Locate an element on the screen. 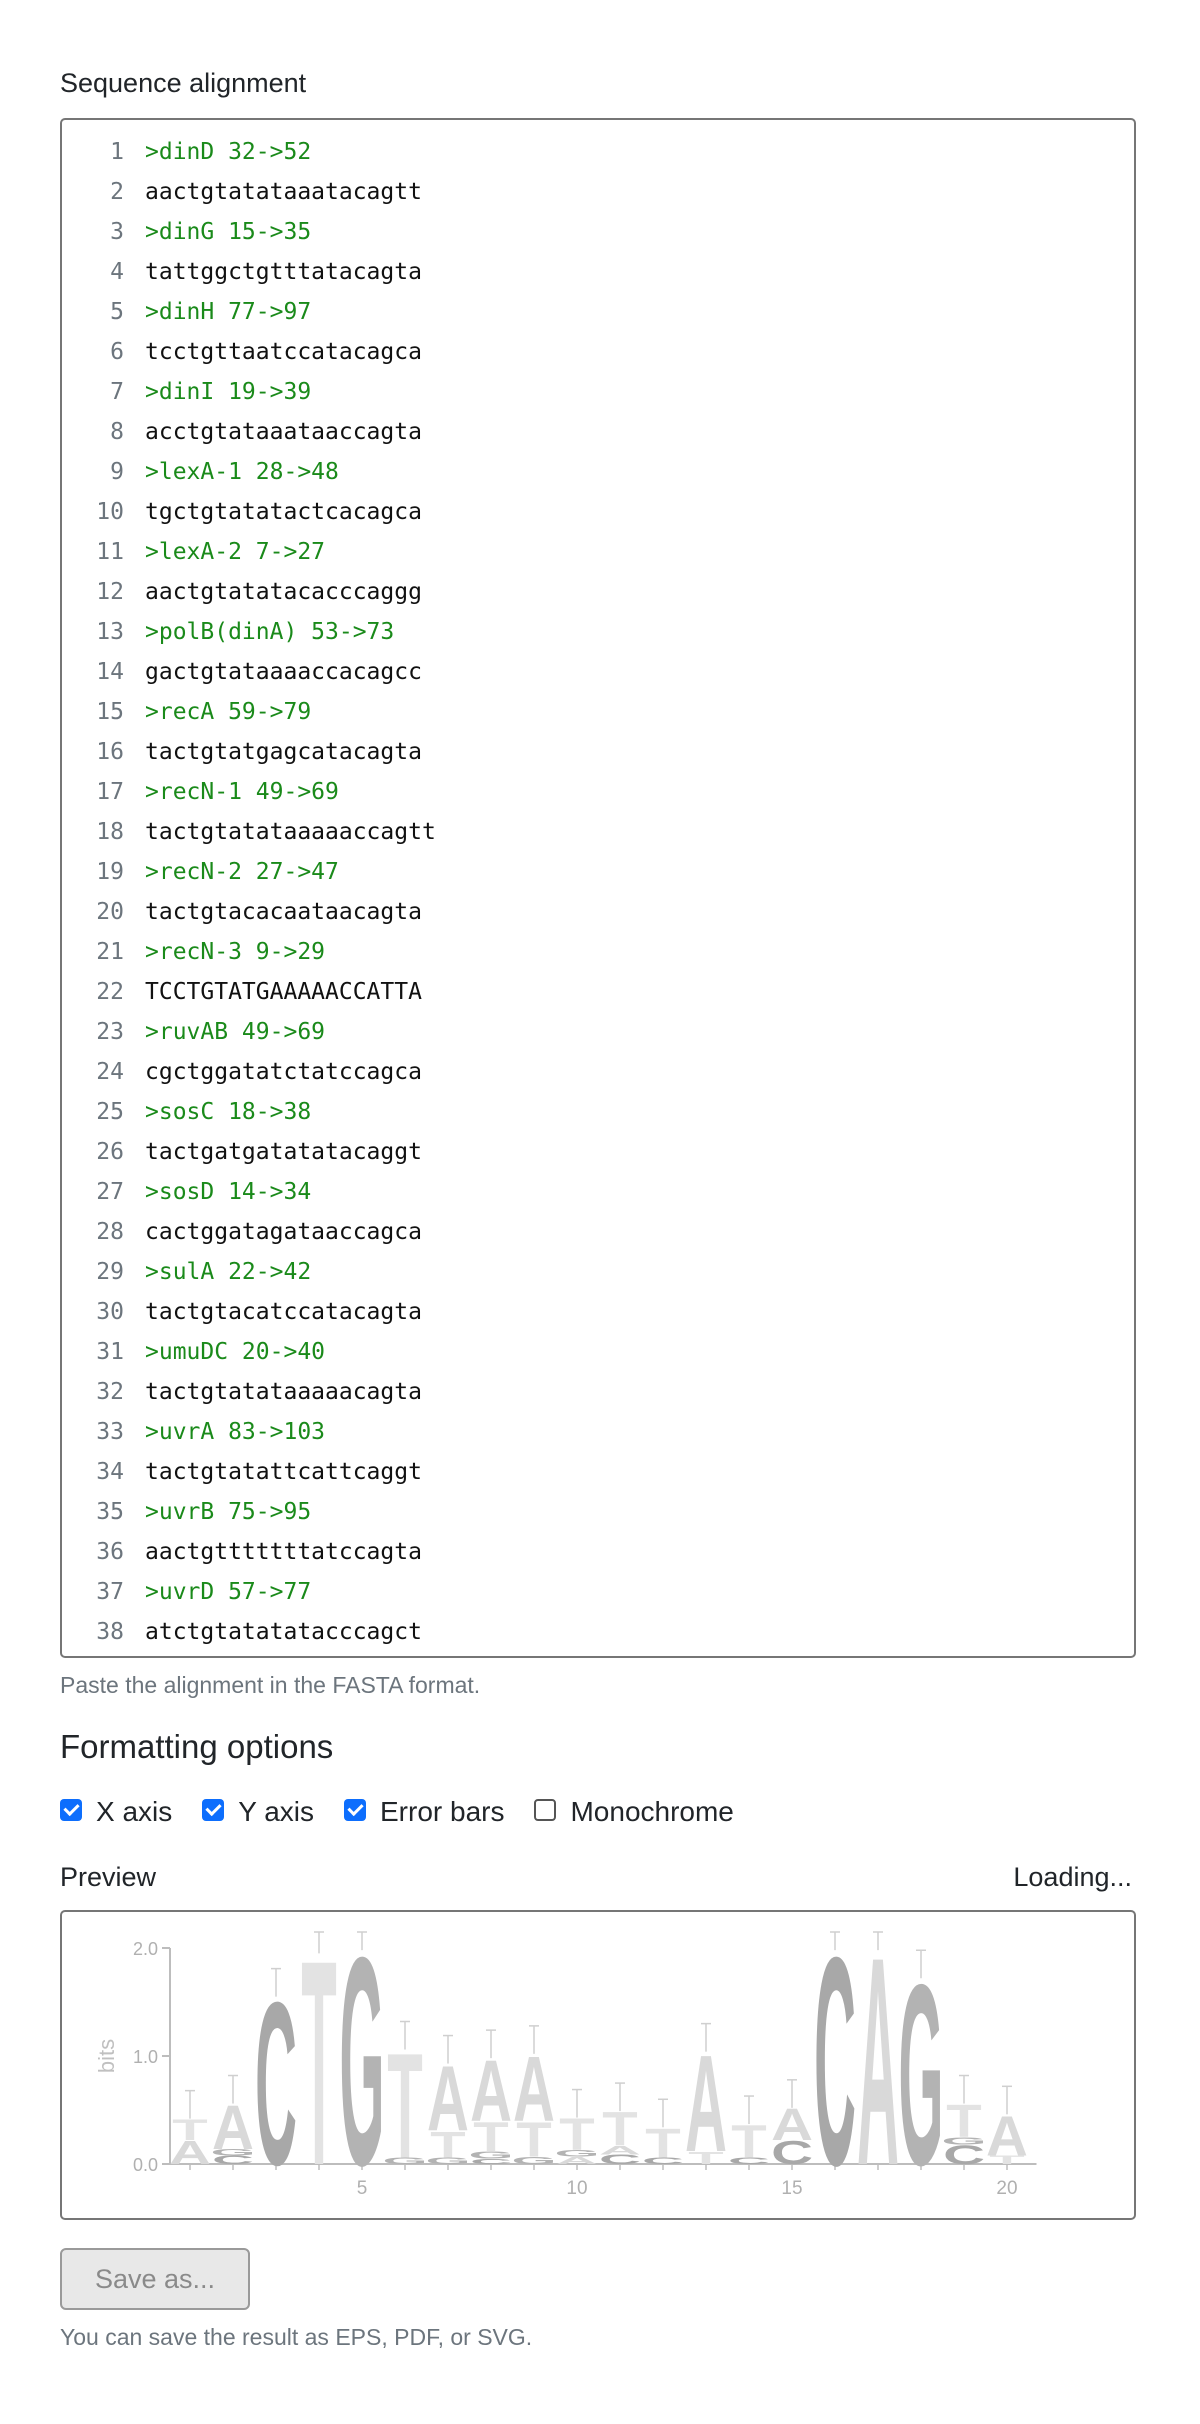 Image resolution: width=1200 pixels, height=2424 pixels. sequence-text: tactgtatataaaaacagta is located at coordinates (283, 1392).